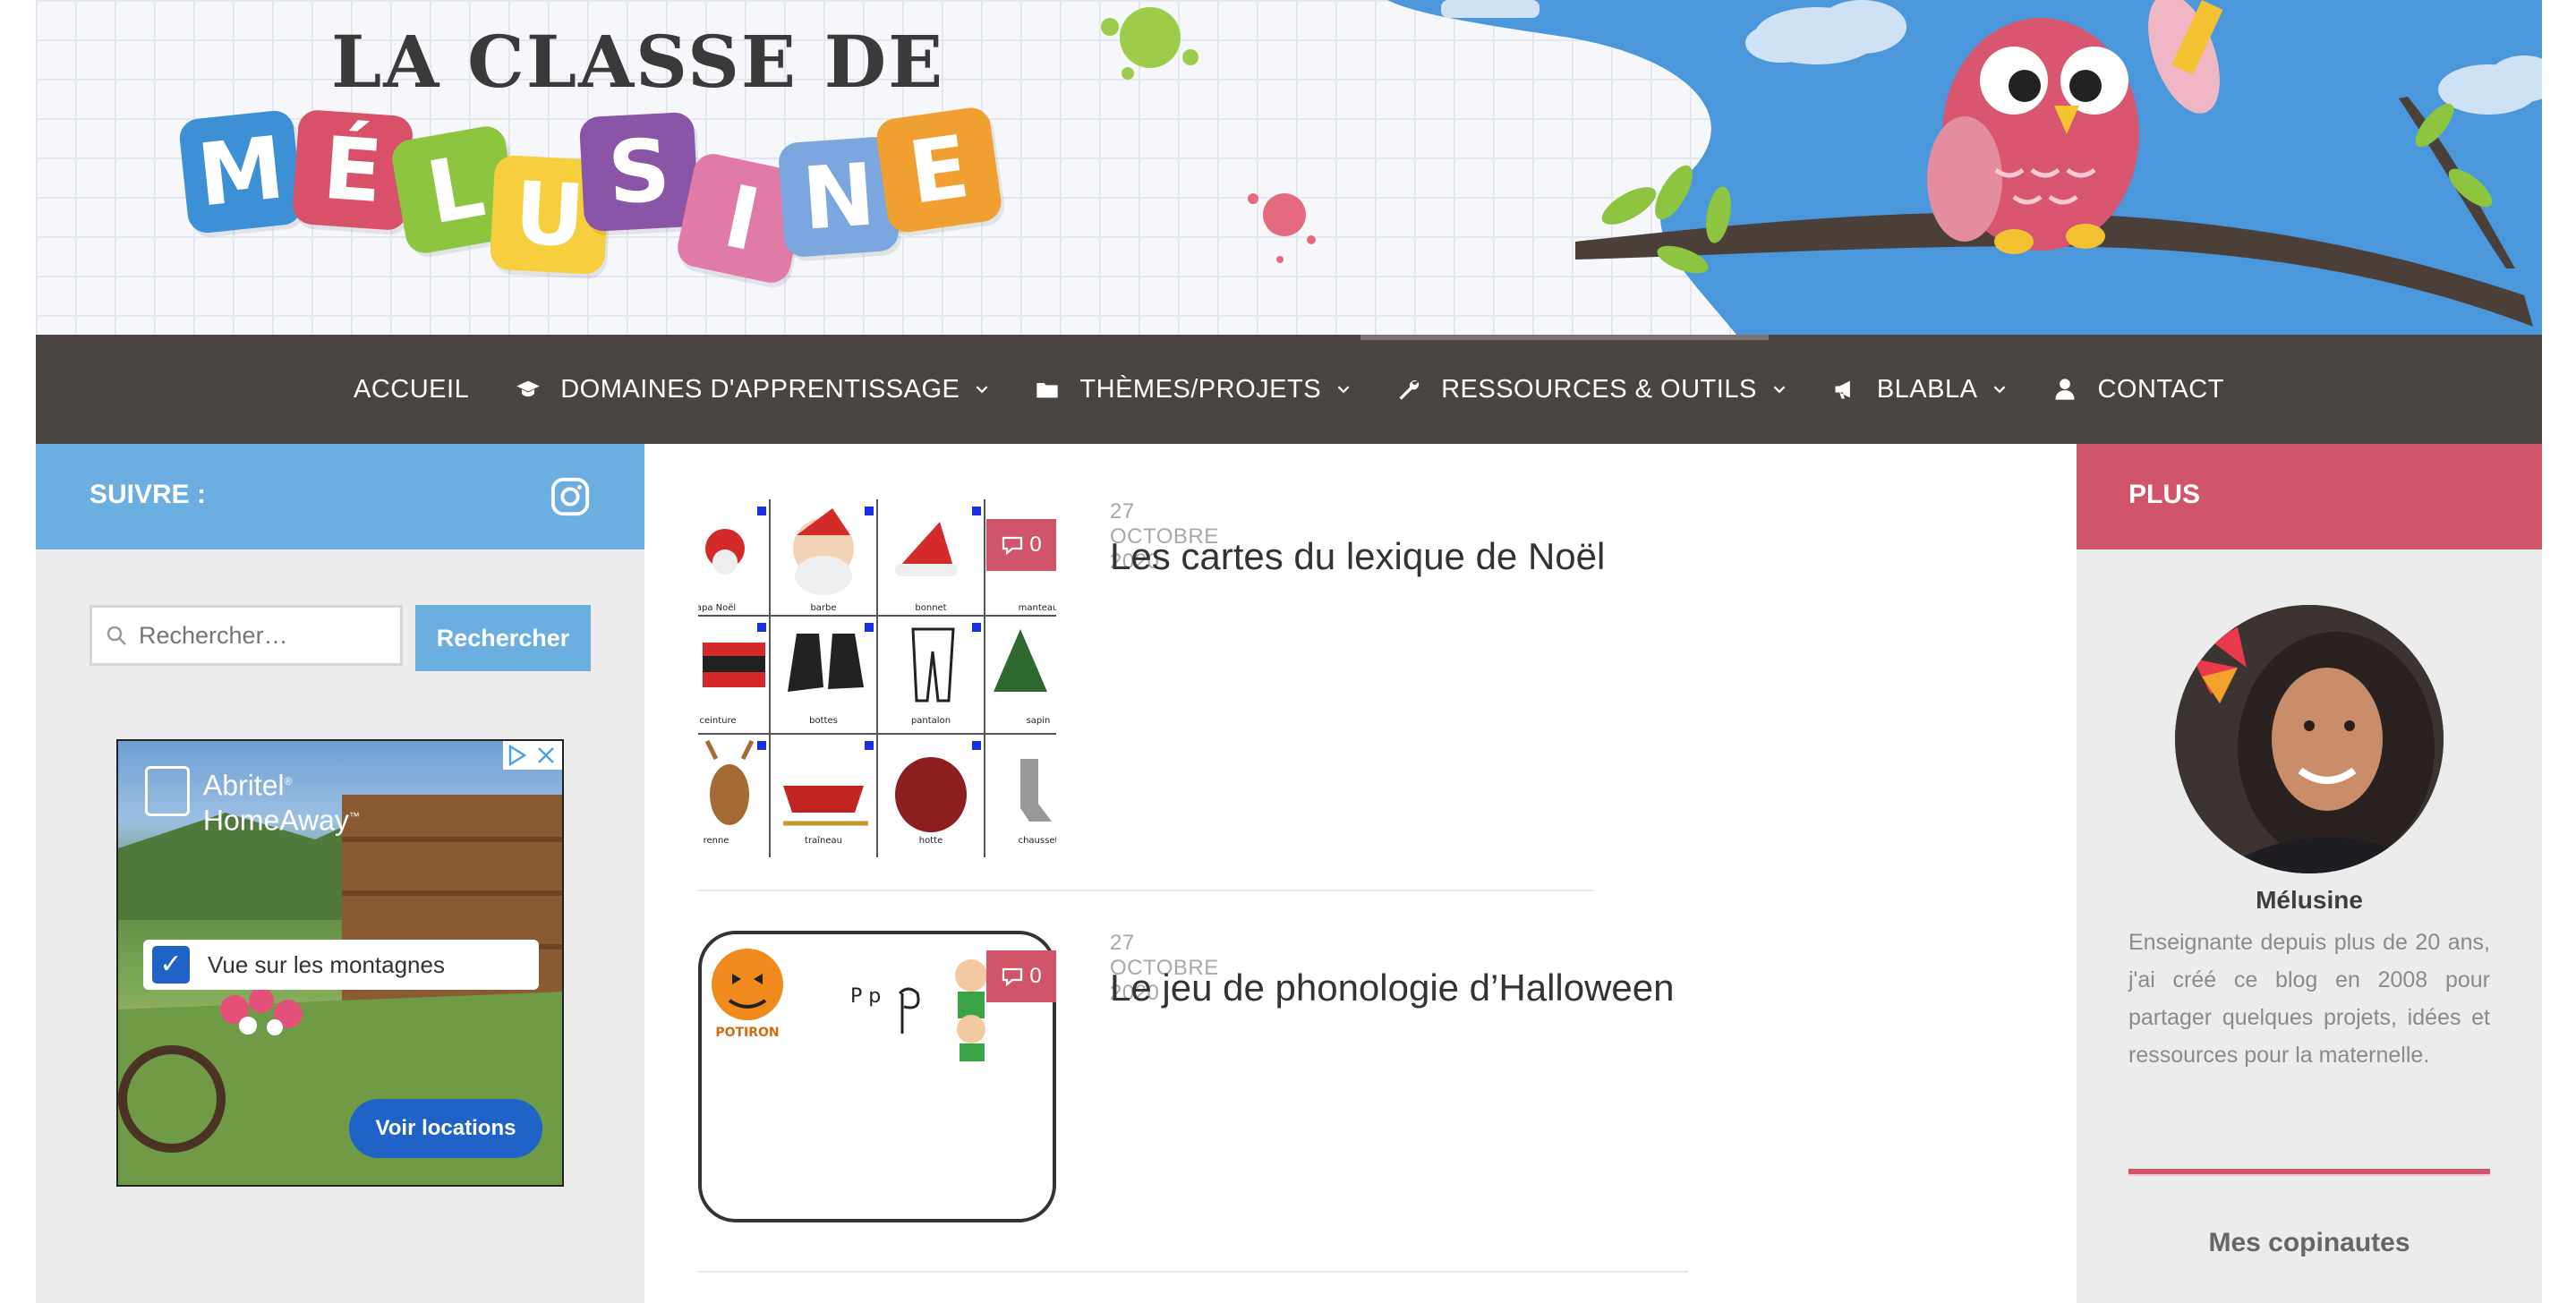 This screenshot has width=2576, height=1303. Describe the element at coordinates (326, 964) in the screenshot. I see `ad-checkbox-label: Vue sur les montagnes` at that location.